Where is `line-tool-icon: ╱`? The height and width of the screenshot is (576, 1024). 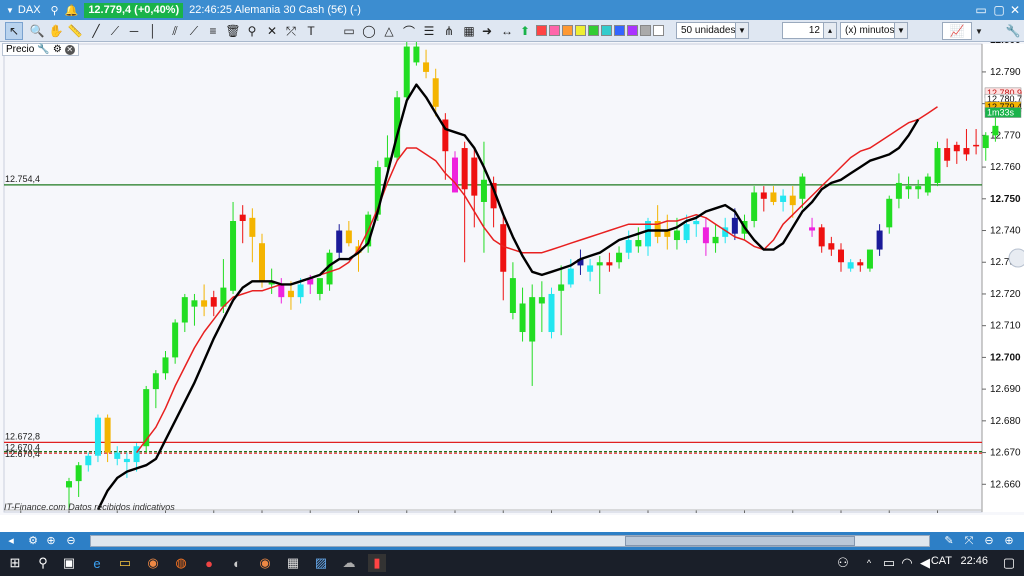 line-tool-icon: ╱ is located at coordinates (96, 31).